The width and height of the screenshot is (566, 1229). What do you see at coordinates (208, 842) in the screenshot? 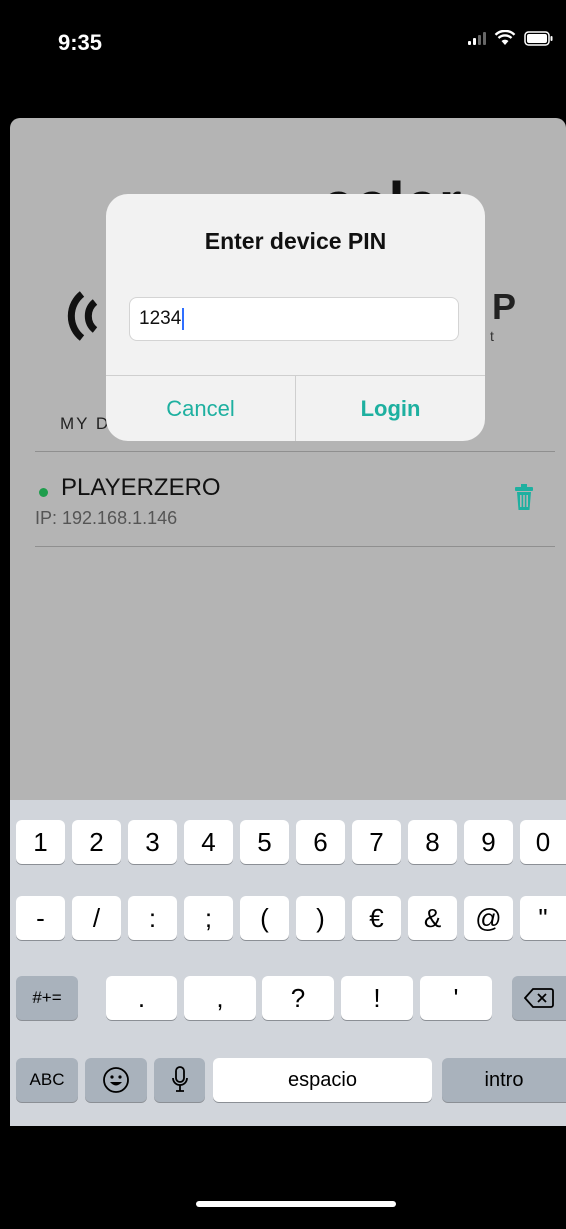
I see `key-4: 4` at bounding box center [208, 842].